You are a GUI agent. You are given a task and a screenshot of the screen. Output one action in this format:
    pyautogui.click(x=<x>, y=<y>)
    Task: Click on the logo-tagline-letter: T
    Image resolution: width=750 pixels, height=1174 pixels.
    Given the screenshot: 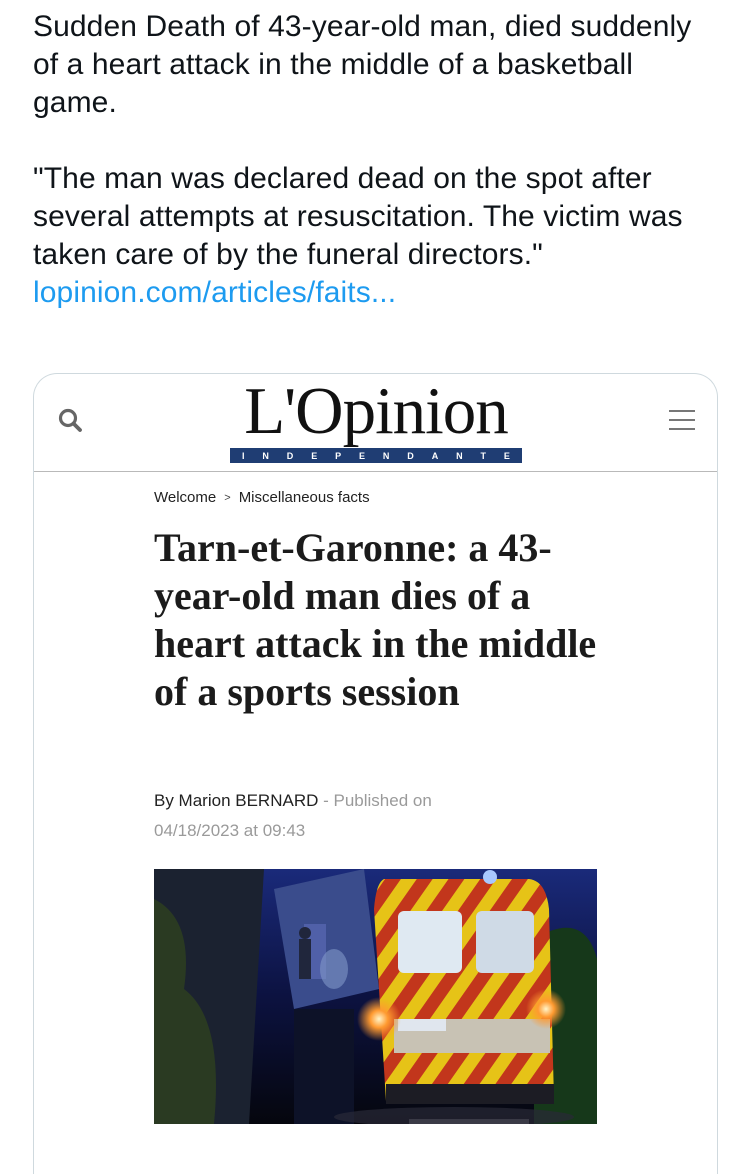 What is the action you would take?
    pyautogui.click(x=483, y=455)
    